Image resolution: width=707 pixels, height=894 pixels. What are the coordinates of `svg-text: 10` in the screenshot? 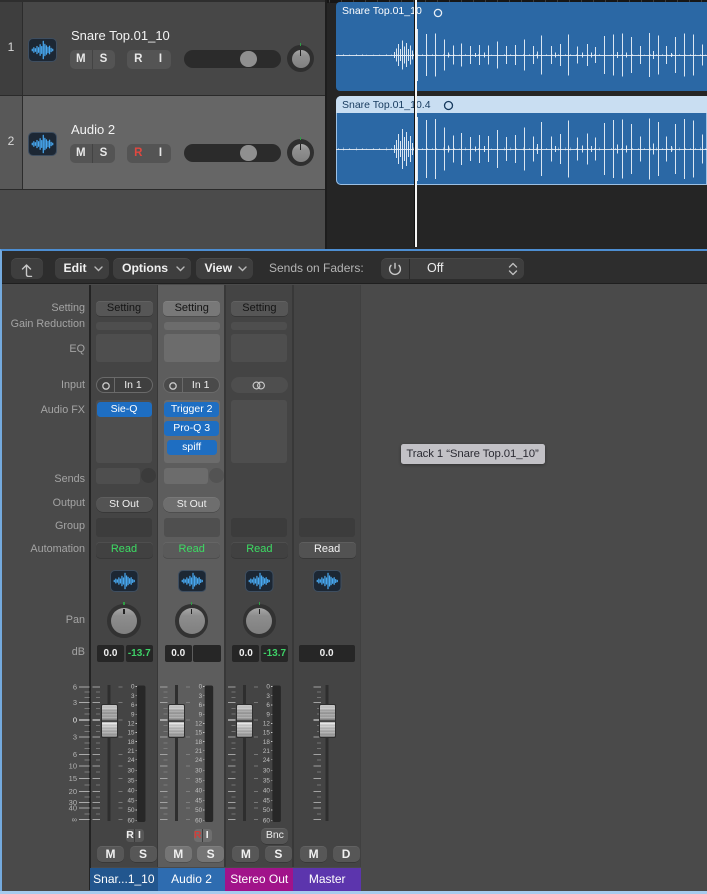 It's located at (73, 766).